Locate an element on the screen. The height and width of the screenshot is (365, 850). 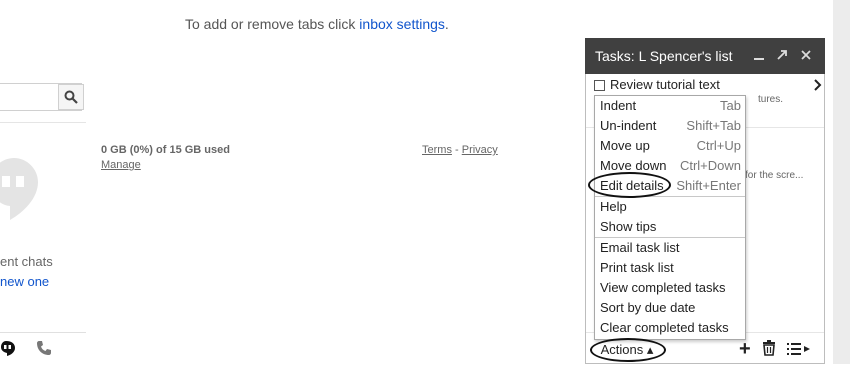
menu-item-label: Print task list is located at coordinates (637, 267).